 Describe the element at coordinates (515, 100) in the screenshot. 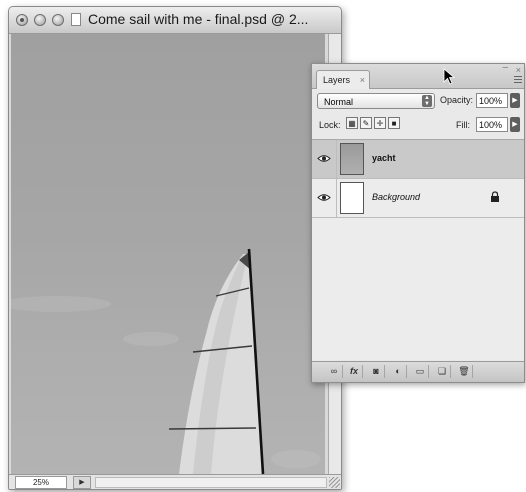

I see `opacity-slider-button: ▶` at that location.